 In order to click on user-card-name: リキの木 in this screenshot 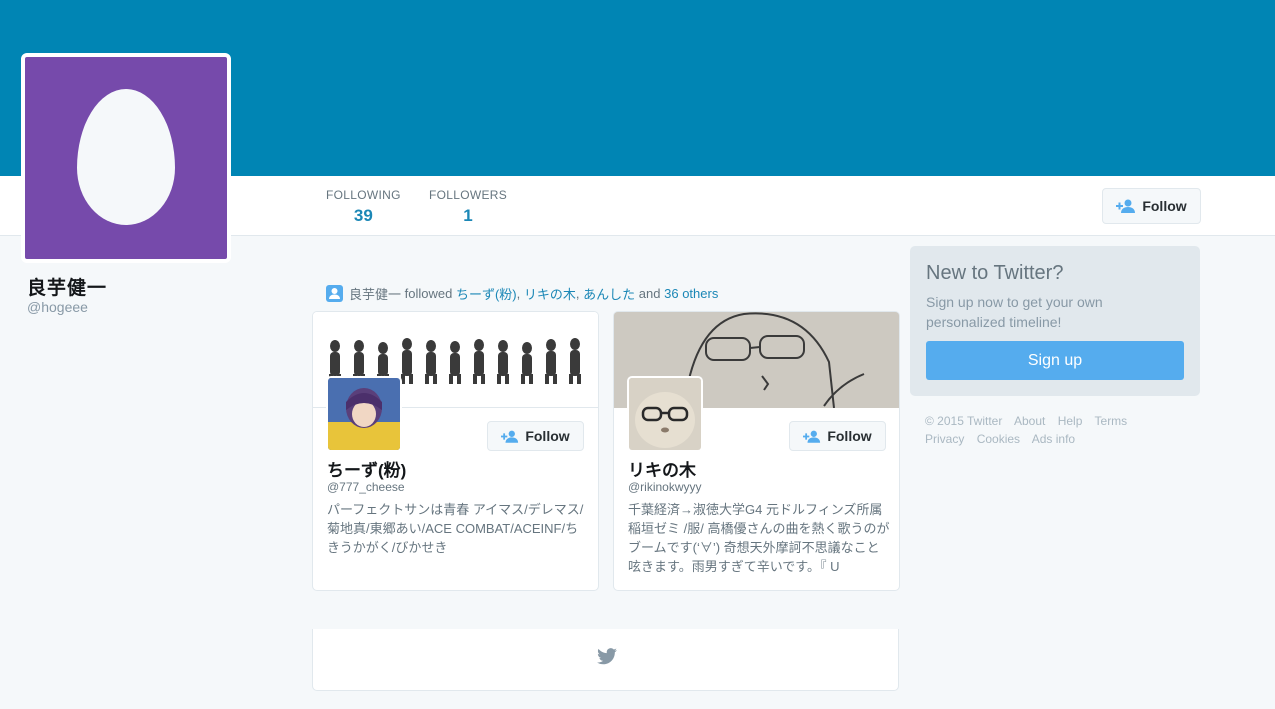, I will do `click(662, 468)`.